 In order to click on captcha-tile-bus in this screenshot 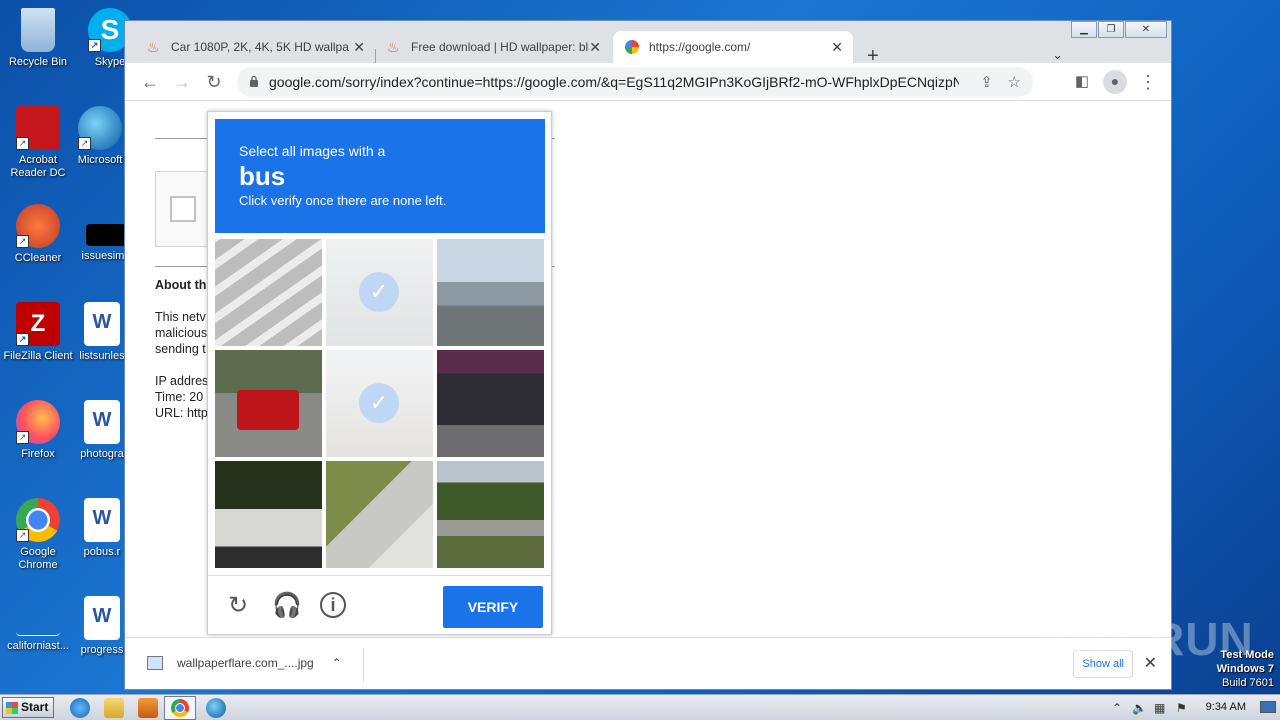, I will do `click(268, 514)`.